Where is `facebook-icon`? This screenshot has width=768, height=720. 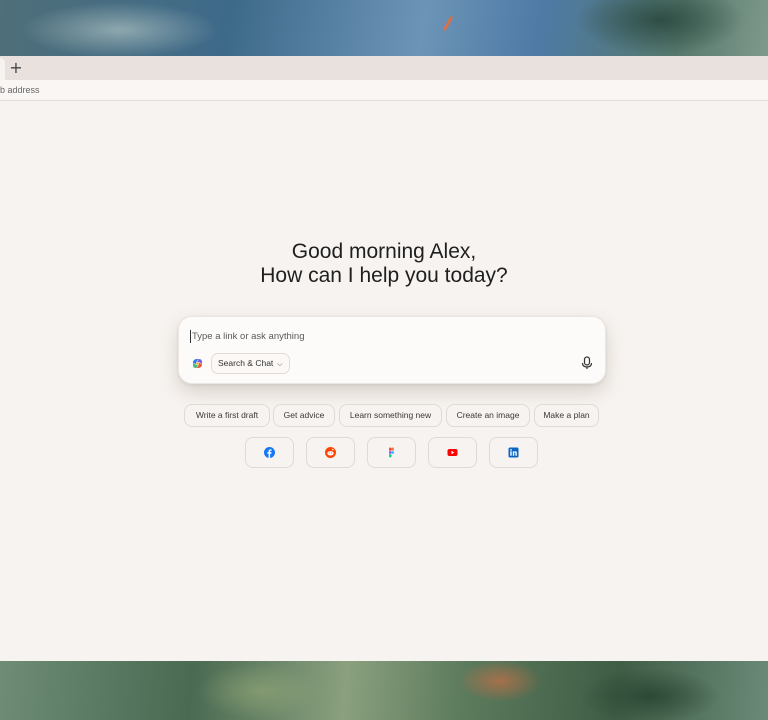
facebook-icon is located at coordinates (269, 452).